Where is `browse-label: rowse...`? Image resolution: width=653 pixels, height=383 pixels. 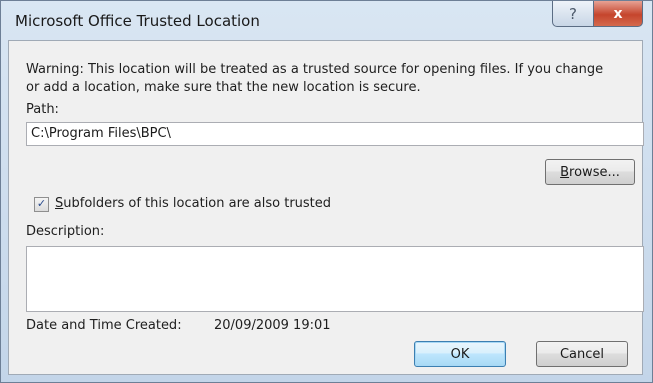
browse-label: rowse... is located at coordinates (594, 172).